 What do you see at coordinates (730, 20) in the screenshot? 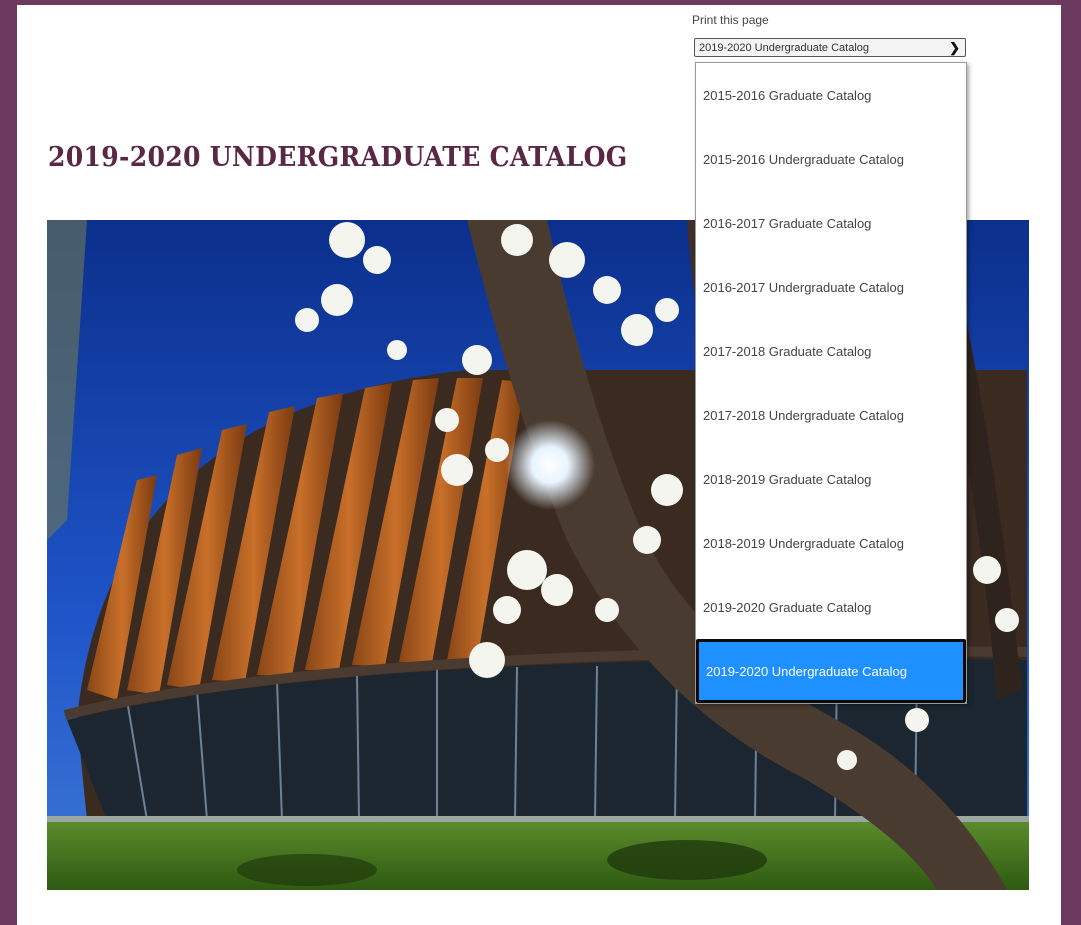
I see `print-page-link: Print this page` at bounding box center [730, 20].